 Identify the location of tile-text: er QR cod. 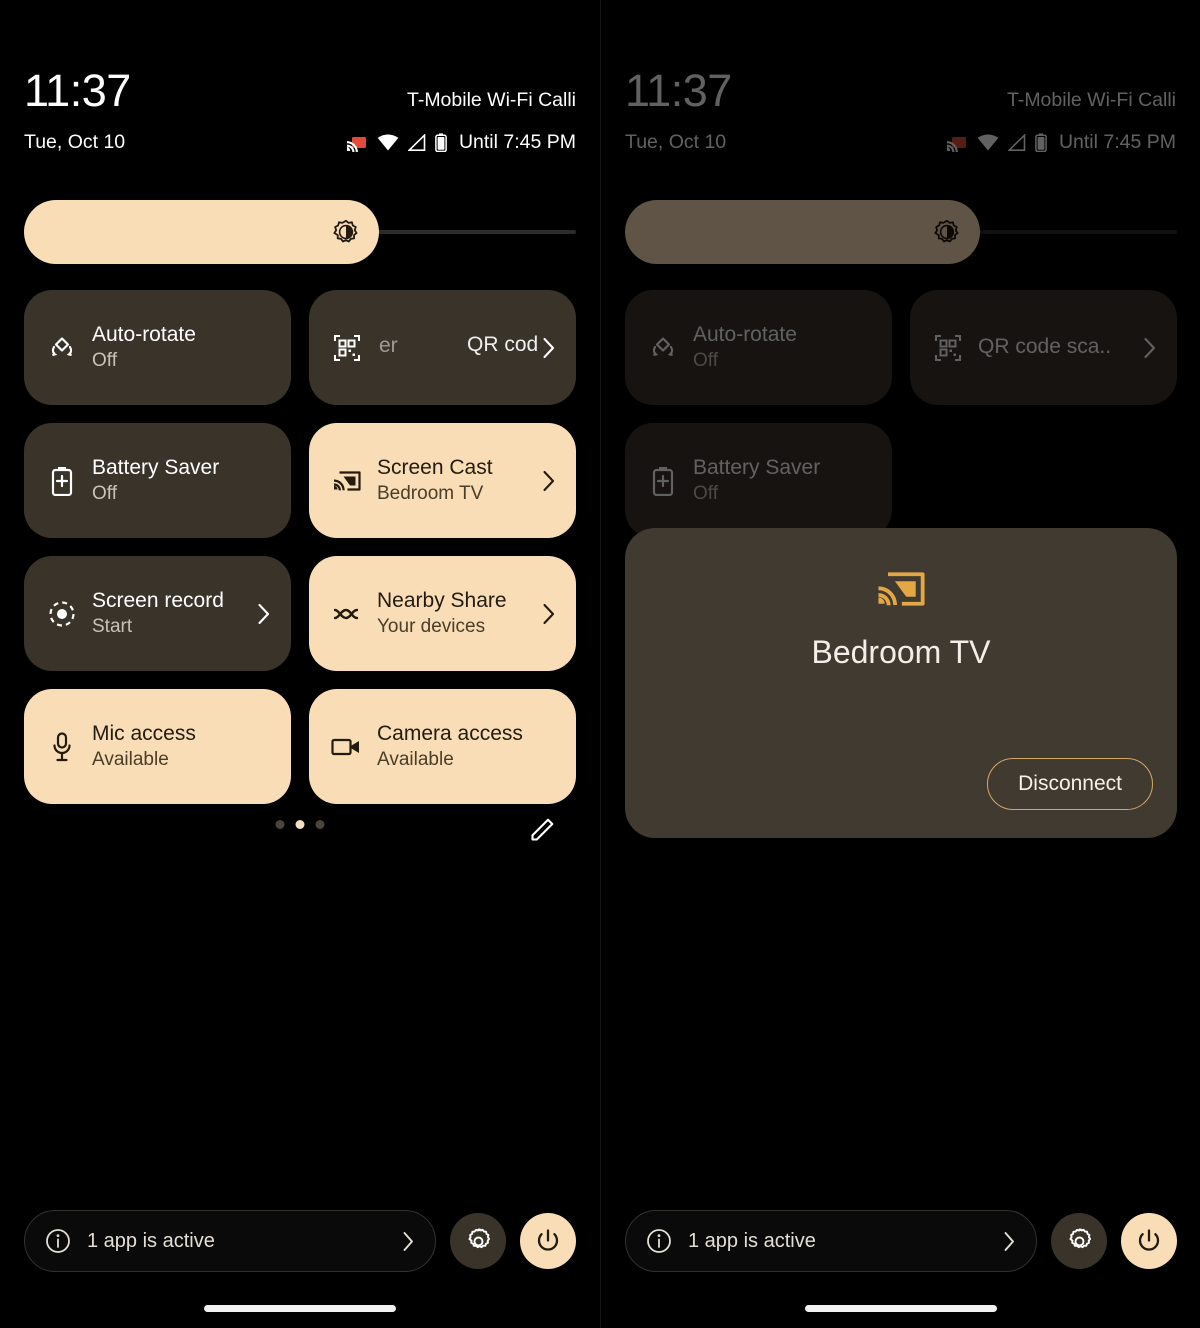
(452, 348).